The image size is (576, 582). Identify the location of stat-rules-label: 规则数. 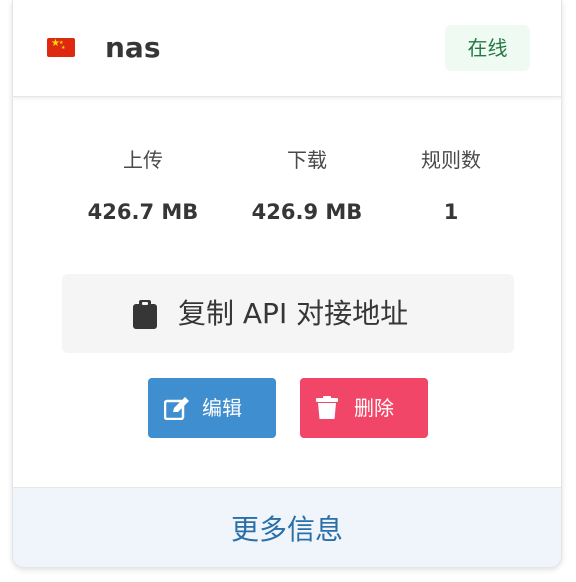
(451, 160).